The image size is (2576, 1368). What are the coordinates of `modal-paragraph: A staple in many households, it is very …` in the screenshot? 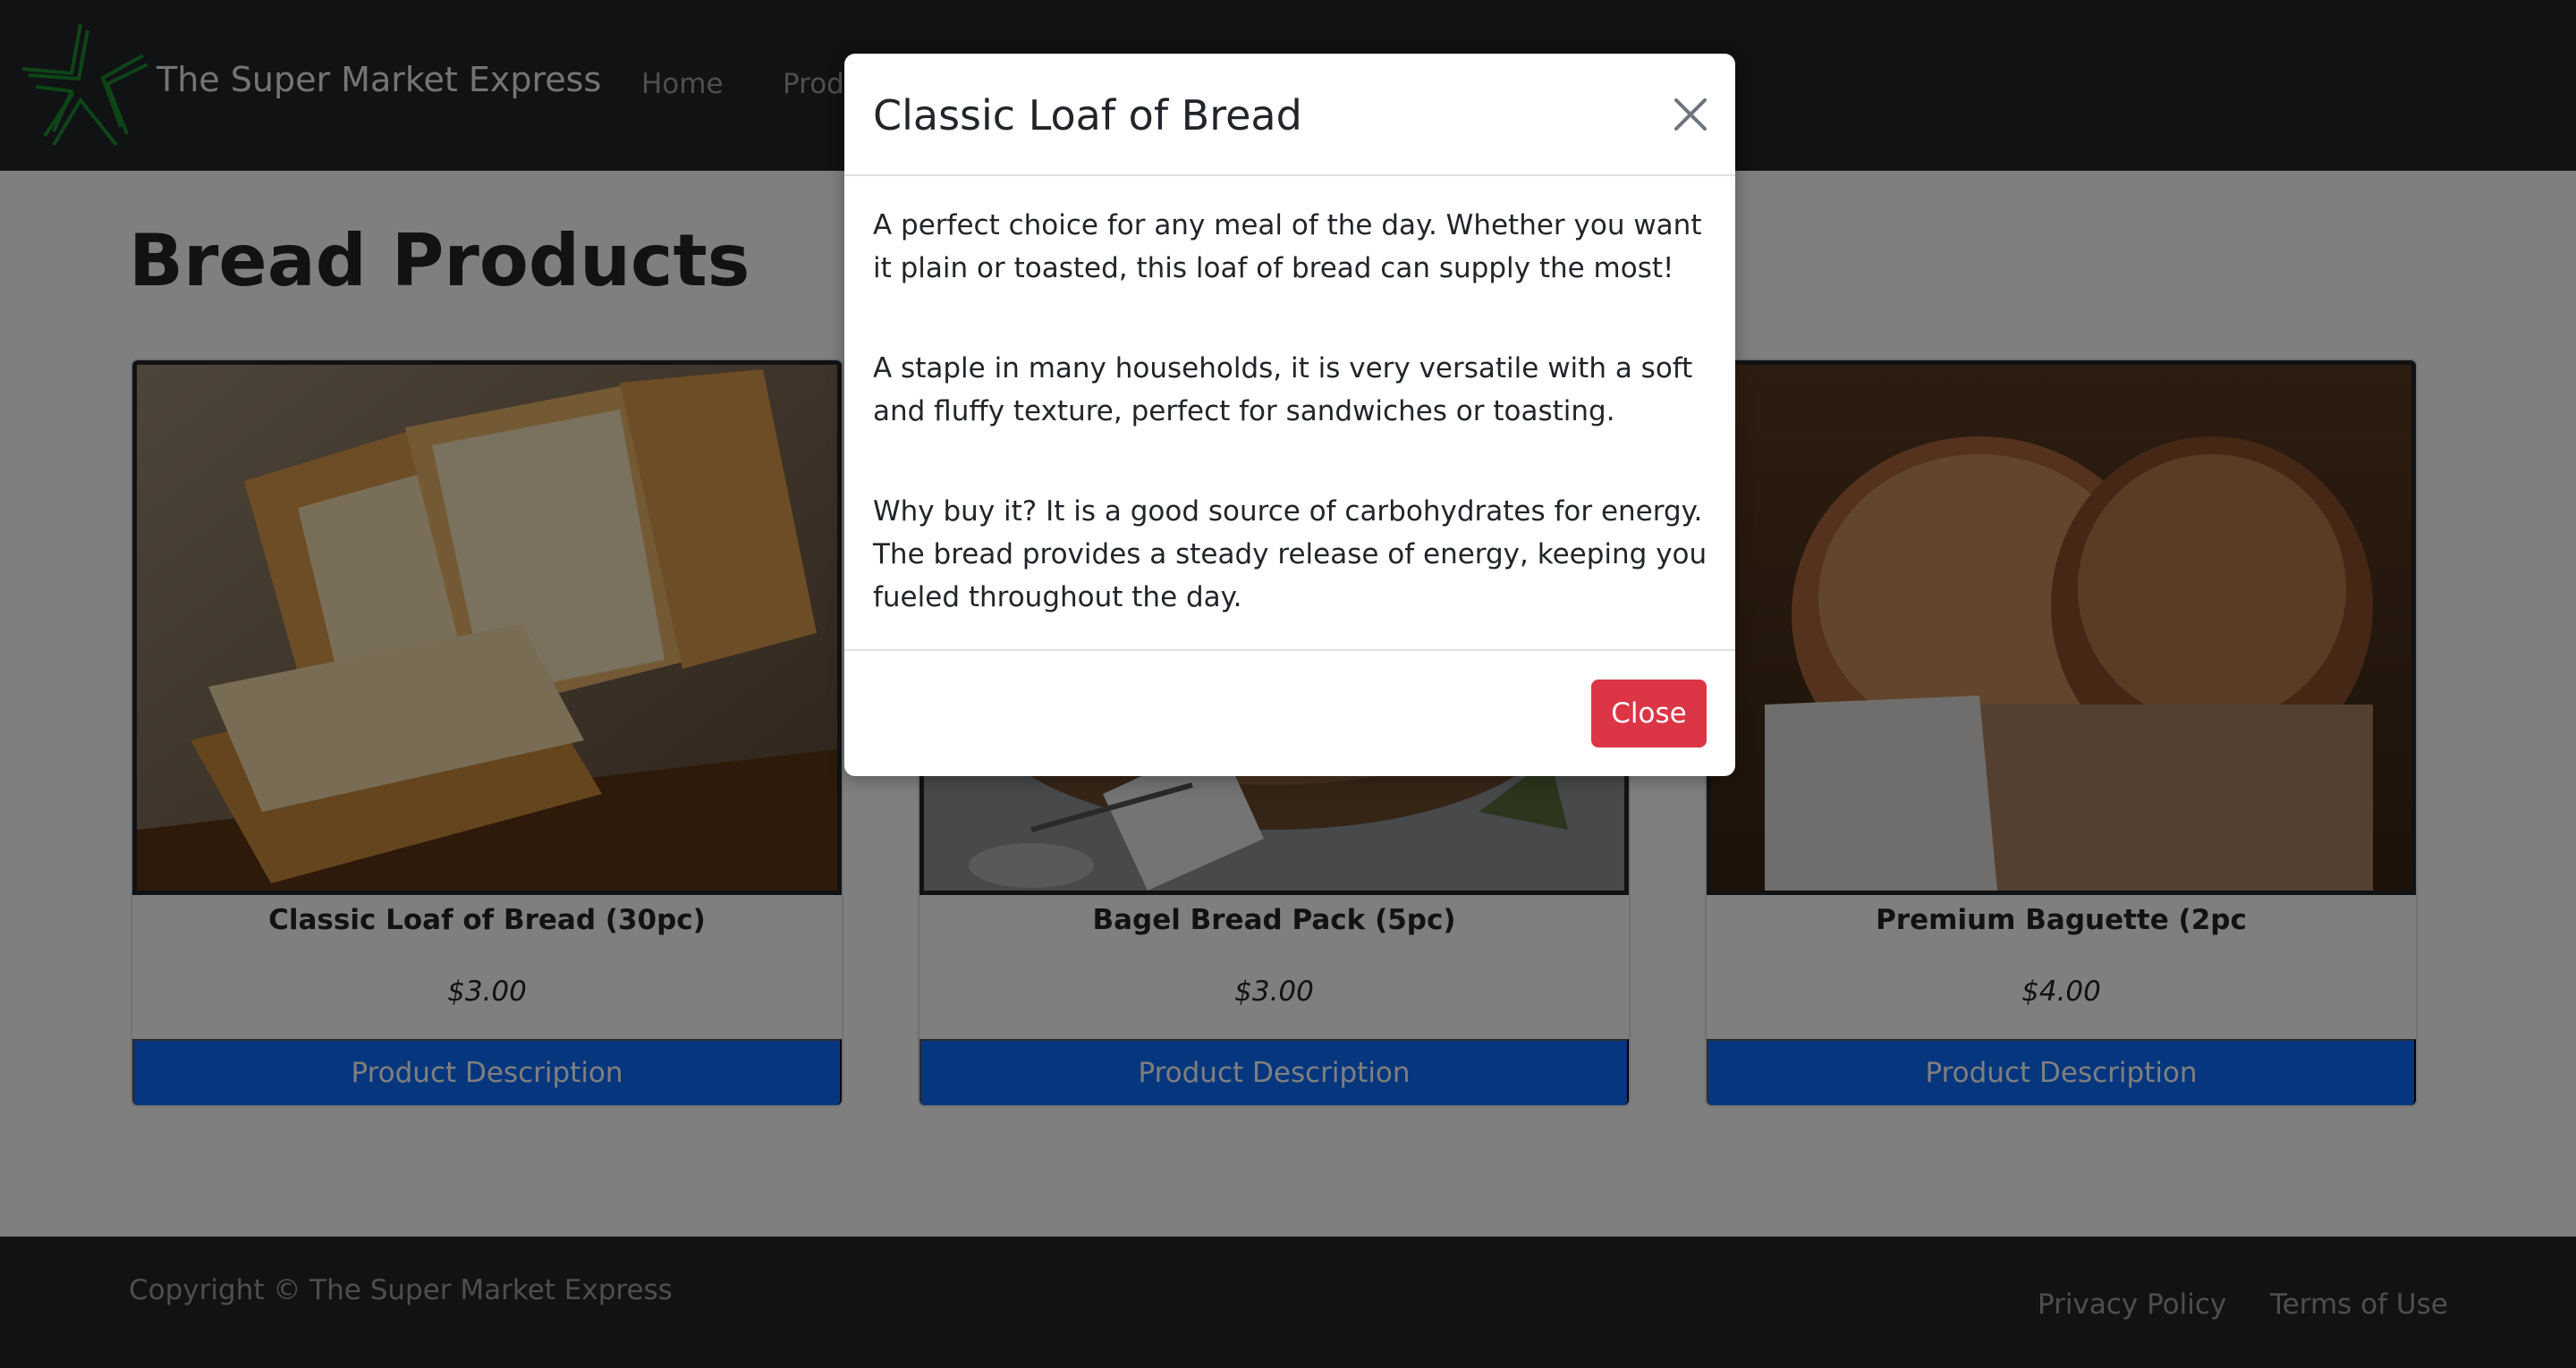 It's located at (1283, 389).